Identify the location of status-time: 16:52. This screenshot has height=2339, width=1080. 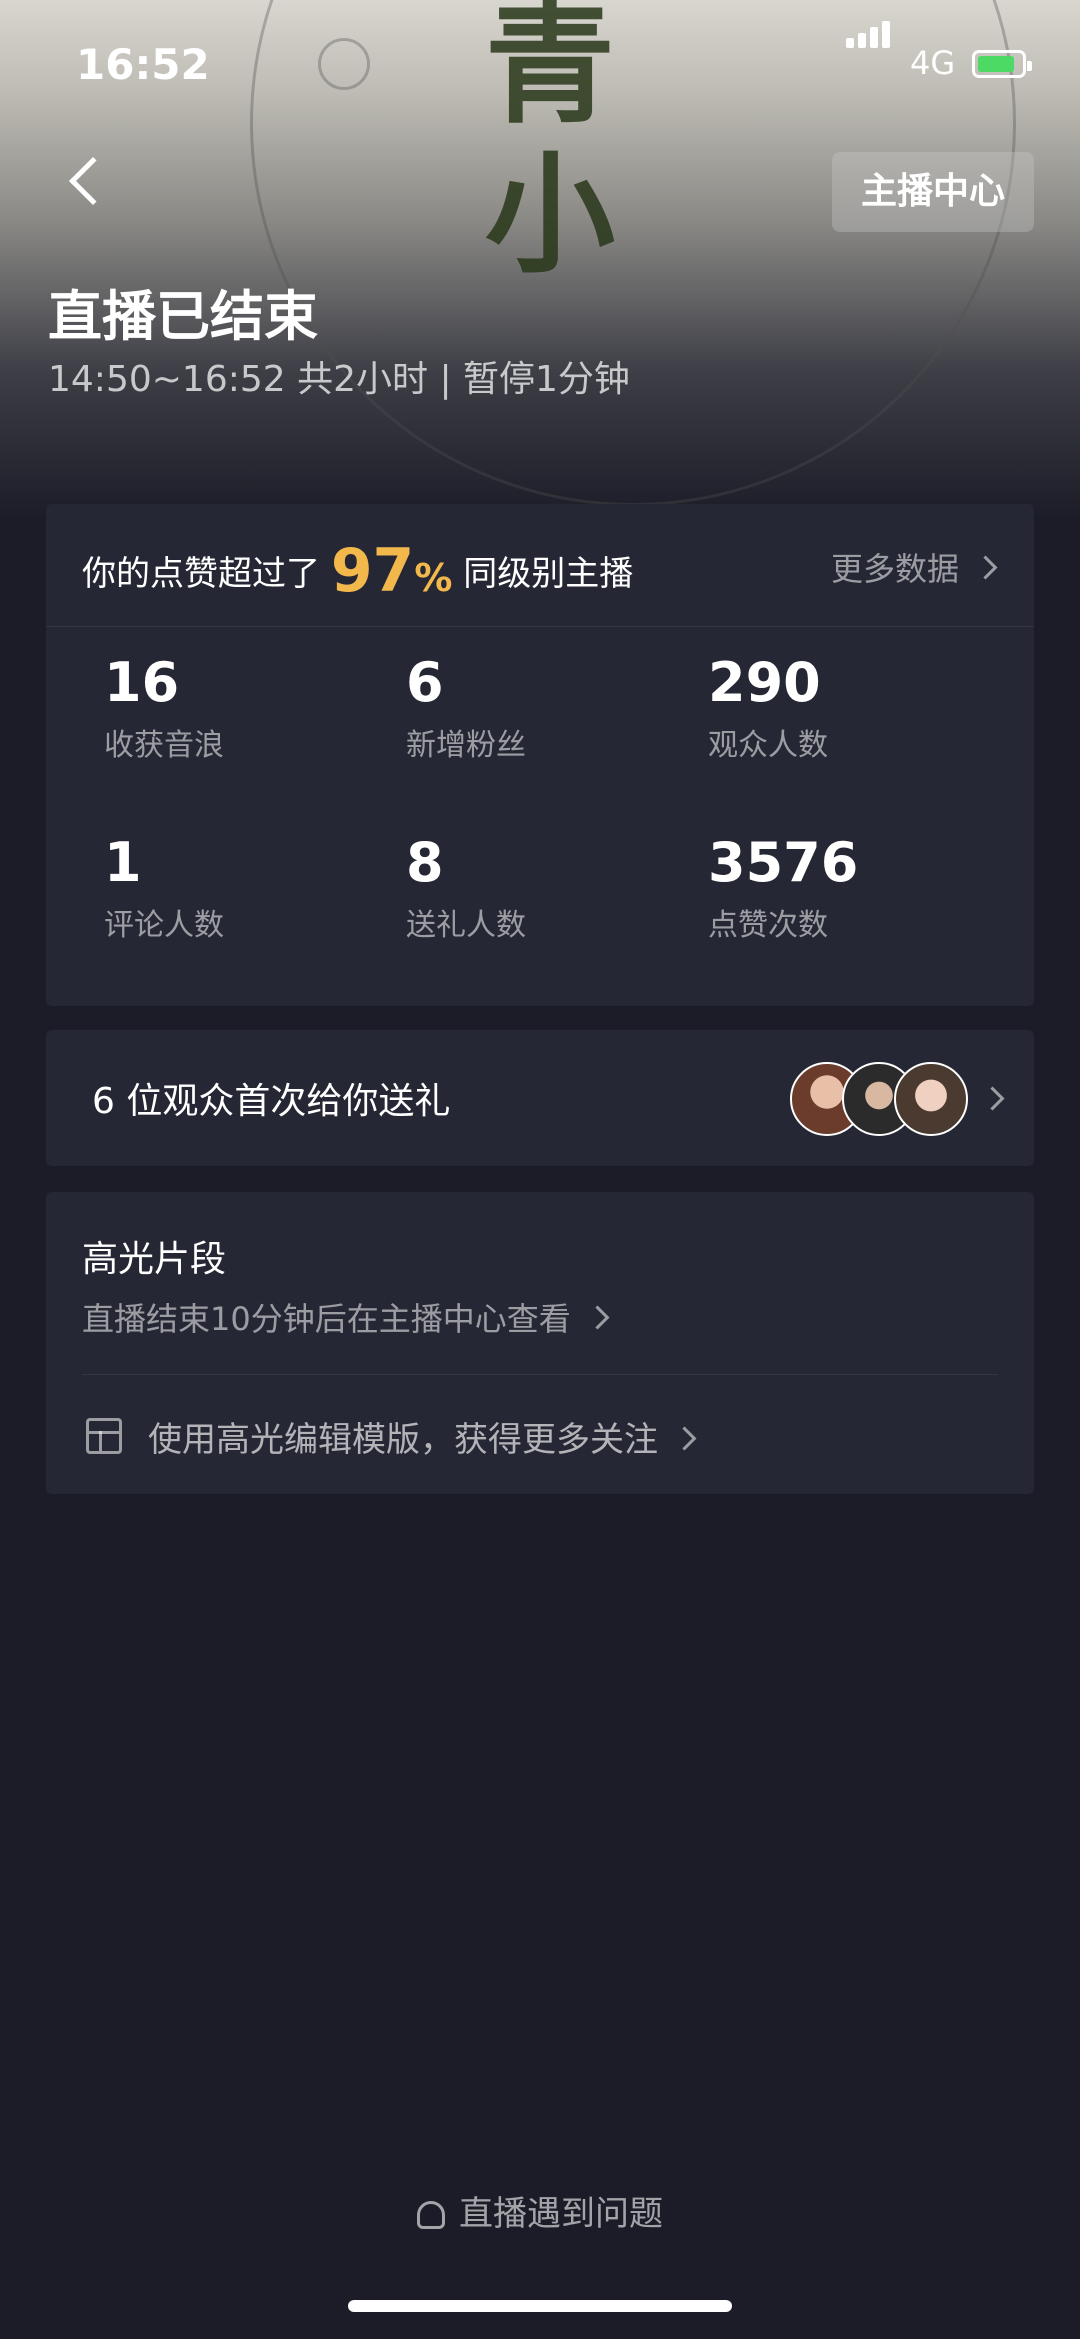
(143, 64).